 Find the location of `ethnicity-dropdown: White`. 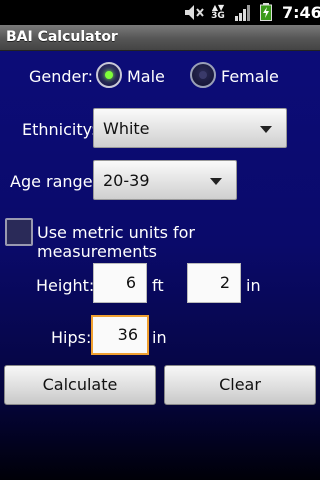

ethnicity-dropdown: White is located at coordinates (190, 128).